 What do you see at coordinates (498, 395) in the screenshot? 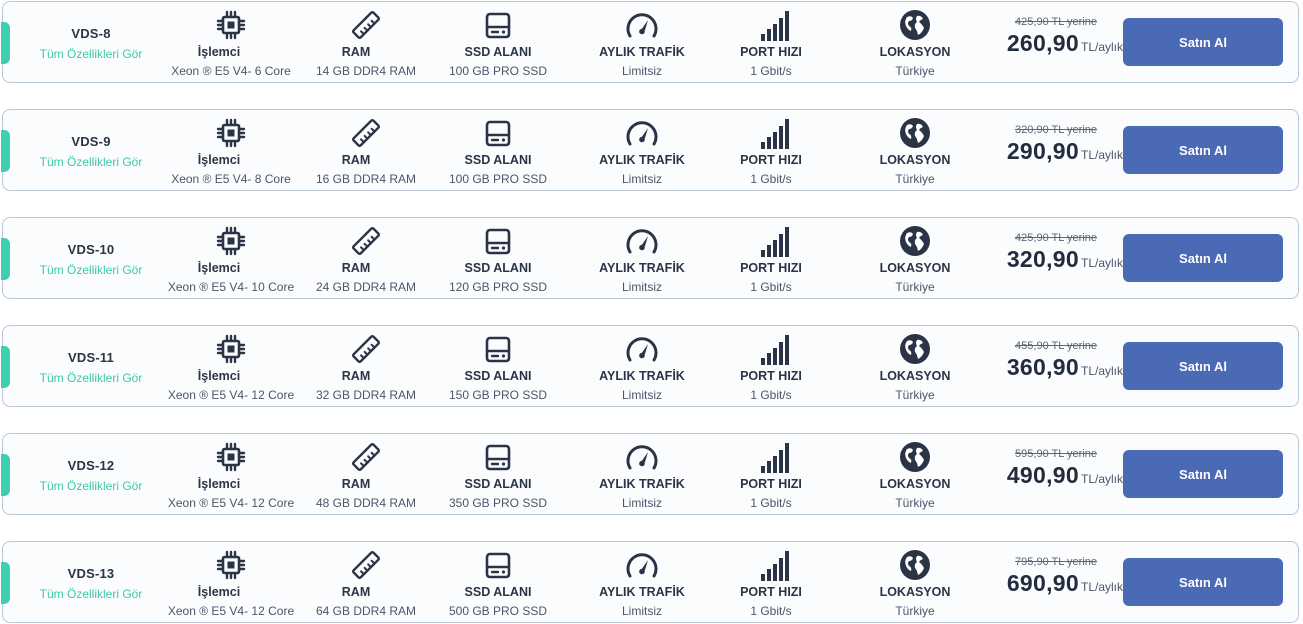
I see `feature-value: 150 GB PRO SSD` at bounding box center [498, 395].